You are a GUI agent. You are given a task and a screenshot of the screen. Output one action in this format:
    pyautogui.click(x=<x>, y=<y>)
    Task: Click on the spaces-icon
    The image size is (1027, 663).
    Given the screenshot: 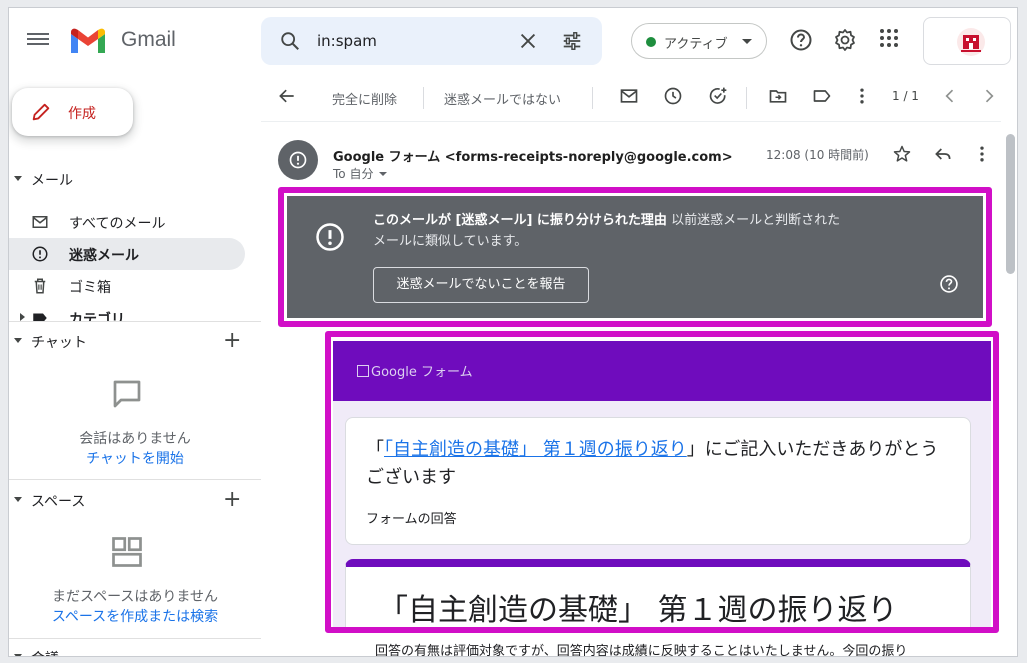 What is the action you would take?
    pyautogui.click(x=127, y=552)
    